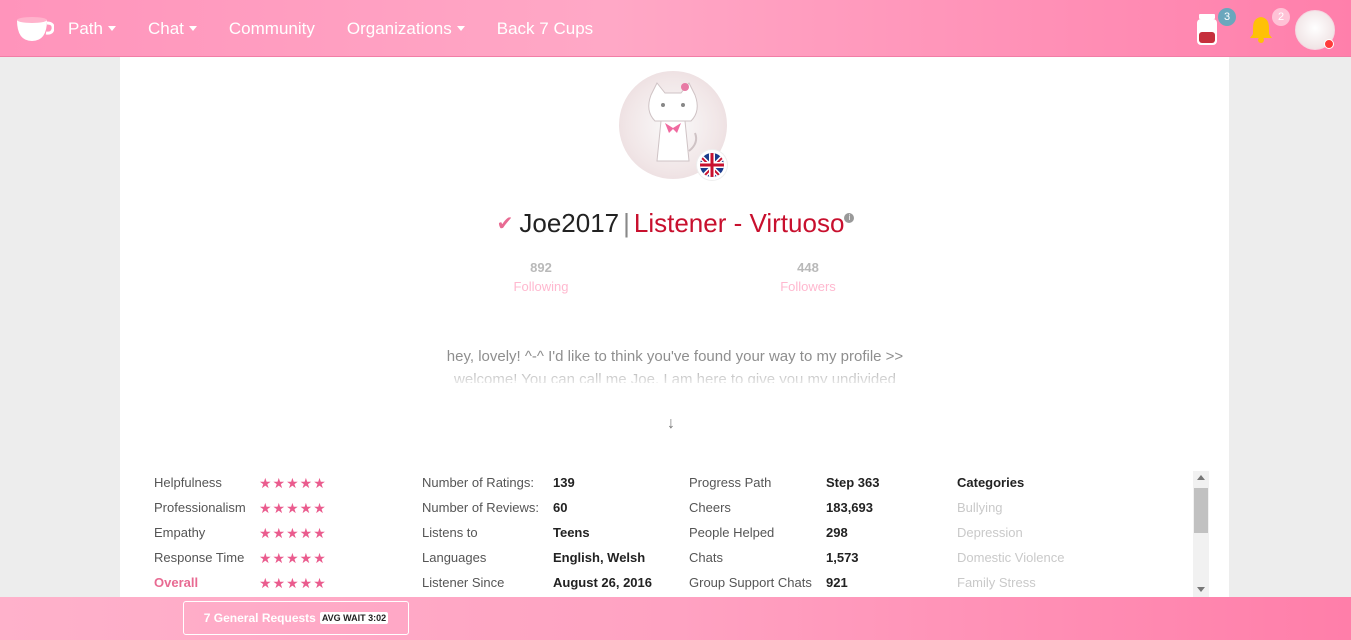 The image size is (1351, 640). I want to click on detail-label: Languages, so click(454, 557).